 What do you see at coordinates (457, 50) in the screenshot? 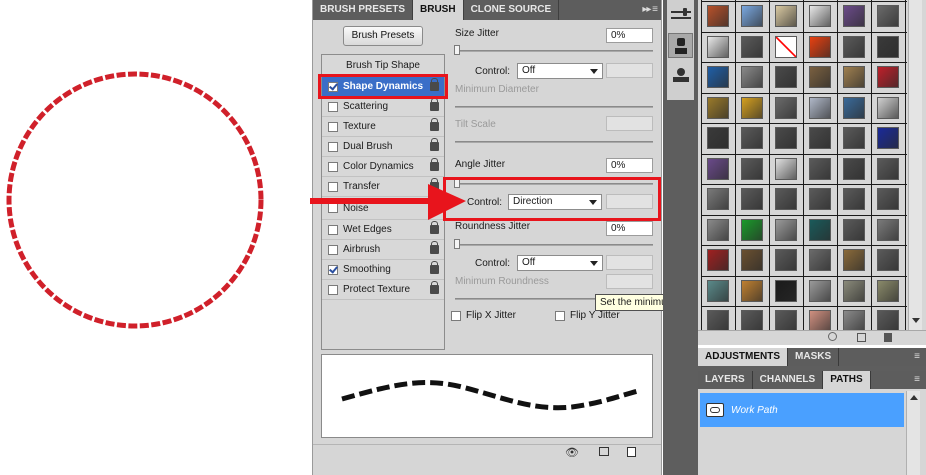
I see `size-jitter-slider-knob` at bounding box center [457, 50].